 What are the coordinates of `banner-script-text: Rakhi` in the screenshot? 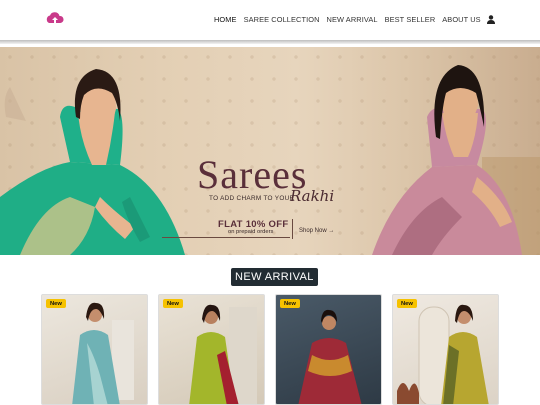 It's located at (312, 196).